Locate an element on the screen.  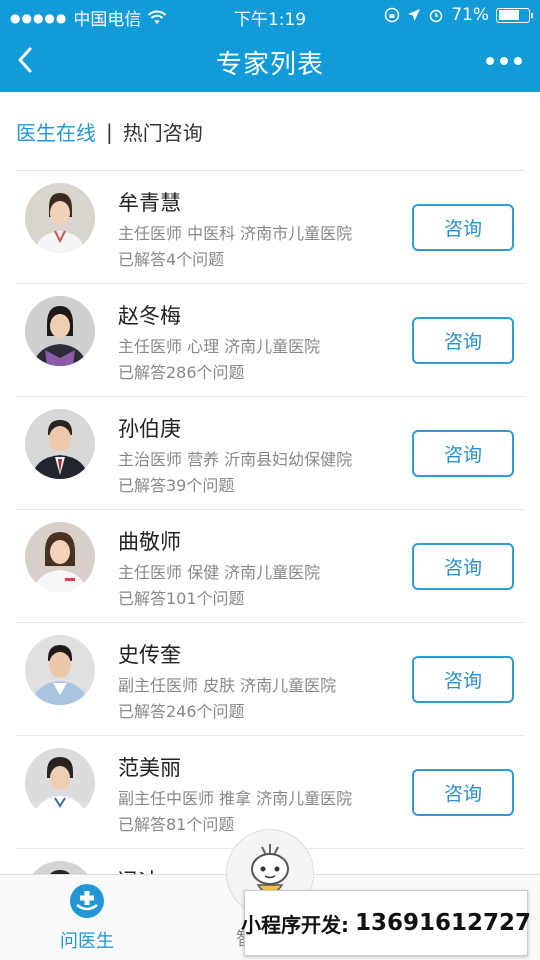
ask-doctor-icon is located at coordinates (87, 901).